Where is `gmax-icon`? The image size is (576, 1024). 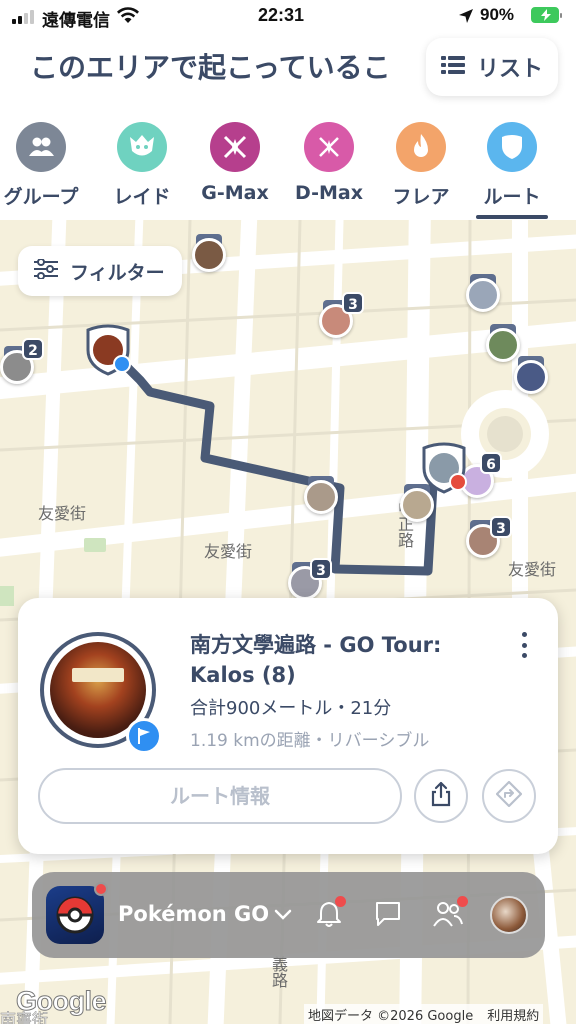 gmax-icon is located at coordinates (235, 147).